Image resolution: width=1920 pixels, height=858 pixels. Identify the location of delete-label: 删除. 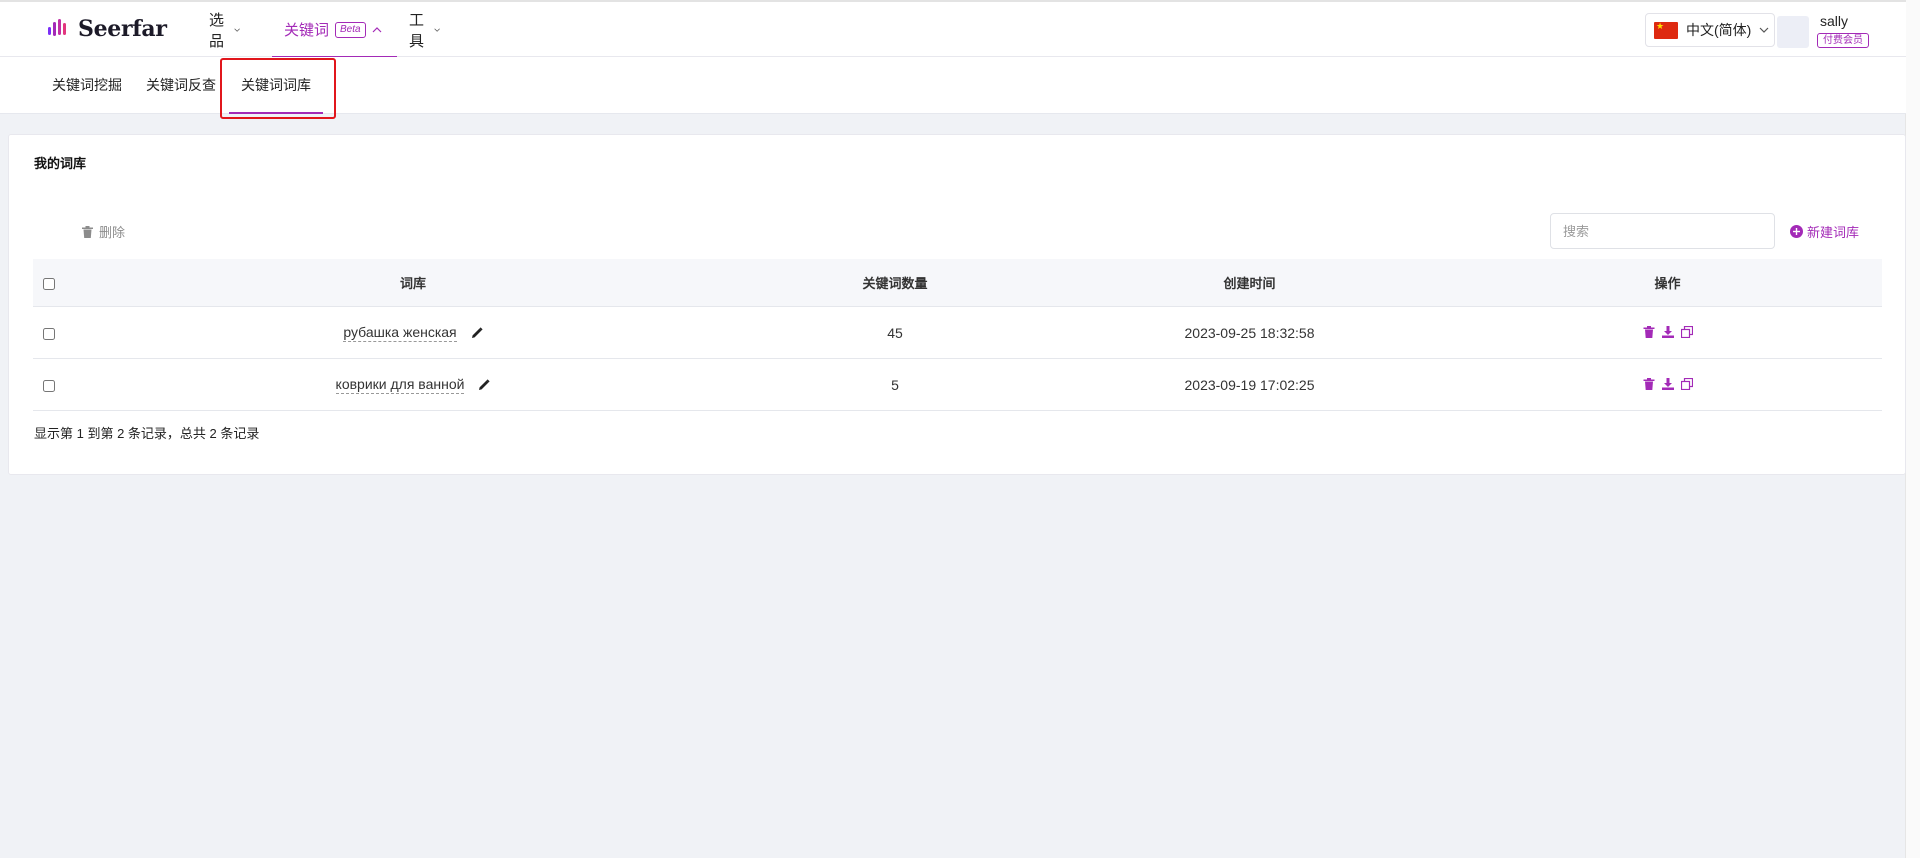
(112, 232).